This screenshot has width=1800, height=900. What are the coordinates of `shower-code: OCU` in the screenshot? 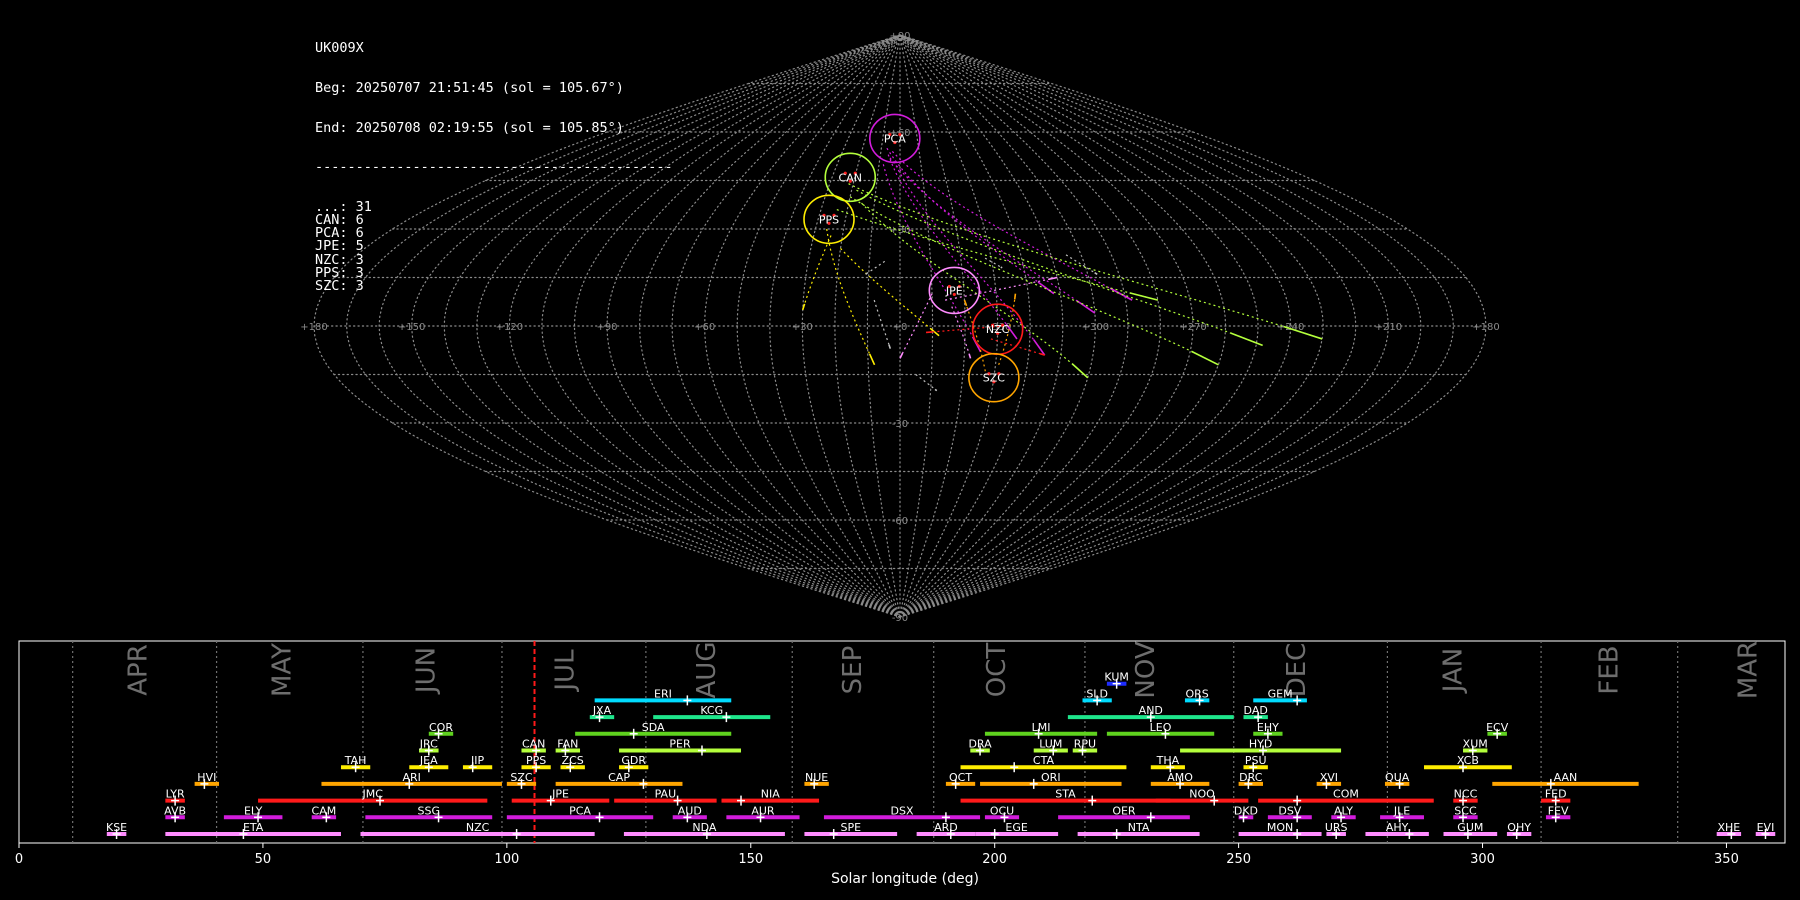 It's located at (1002, 810).